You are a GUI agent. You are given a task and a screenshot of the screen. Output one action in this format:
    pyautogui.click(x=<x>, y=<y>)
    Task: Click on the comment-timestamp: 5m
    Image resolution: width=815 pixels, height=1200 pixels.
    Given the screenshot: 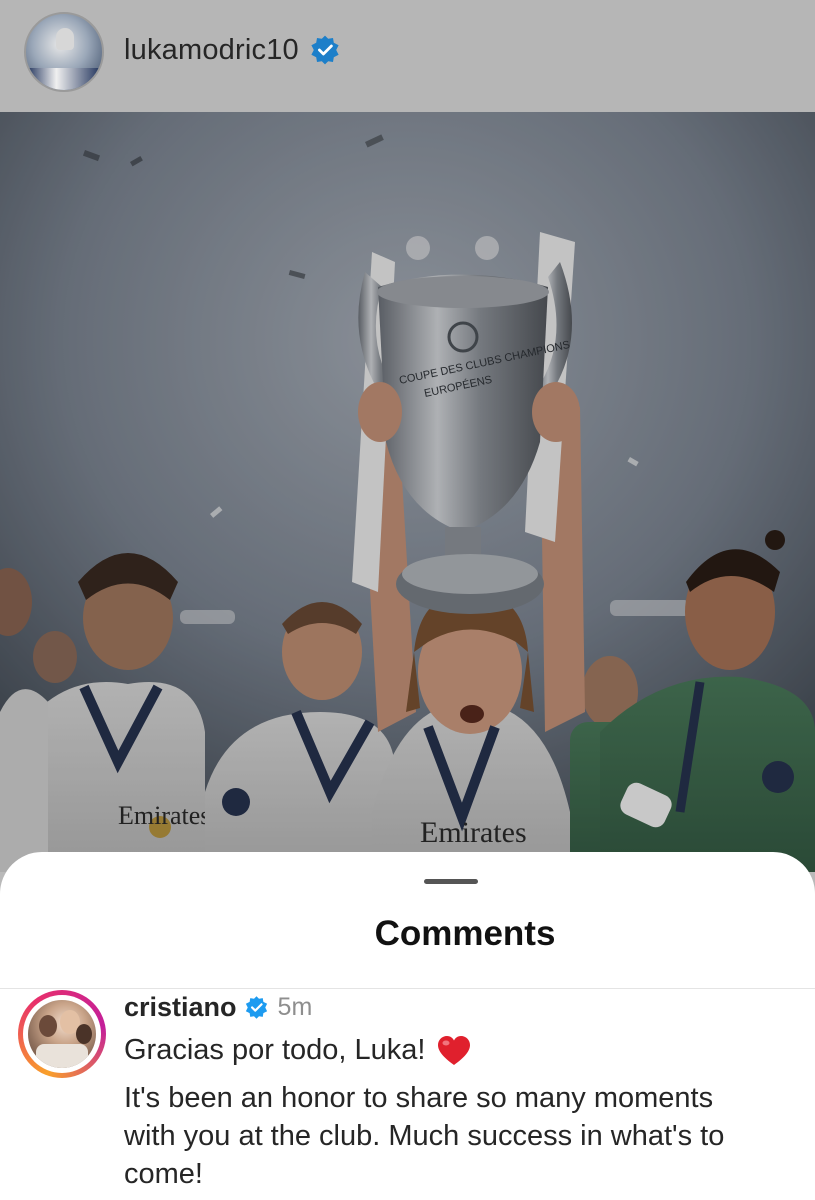 What is the action you would take?
    pyautogui.click(x=295, y=1006)
    